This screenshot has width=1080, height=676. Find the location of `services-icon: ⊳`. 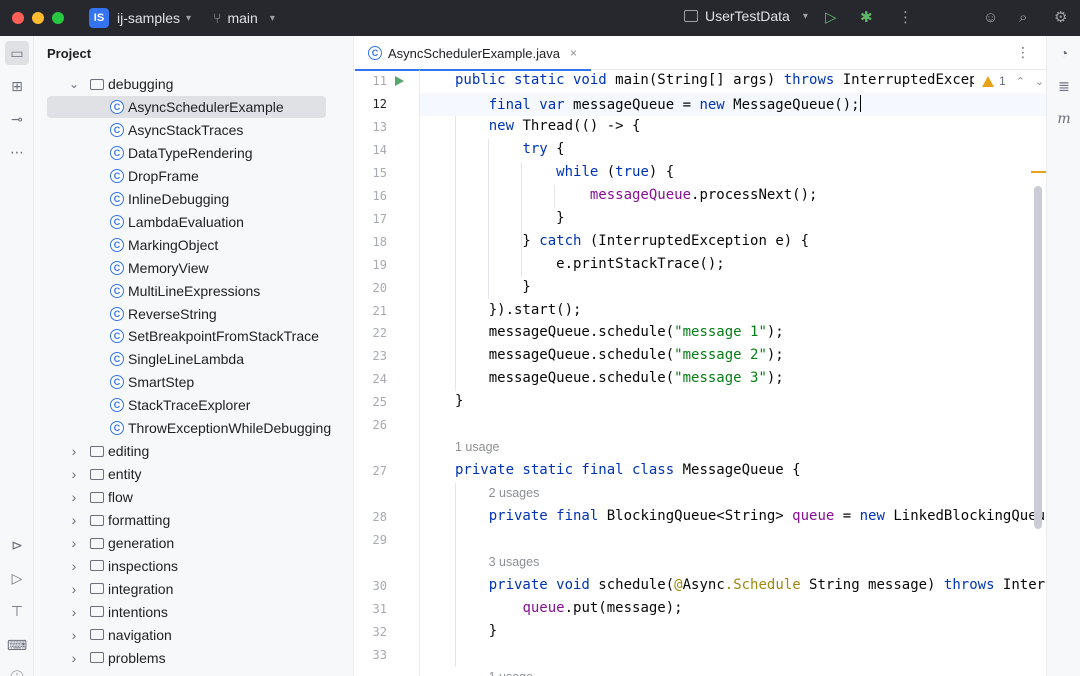

services-icon: ⊳ is located at coordinates (17, 545).